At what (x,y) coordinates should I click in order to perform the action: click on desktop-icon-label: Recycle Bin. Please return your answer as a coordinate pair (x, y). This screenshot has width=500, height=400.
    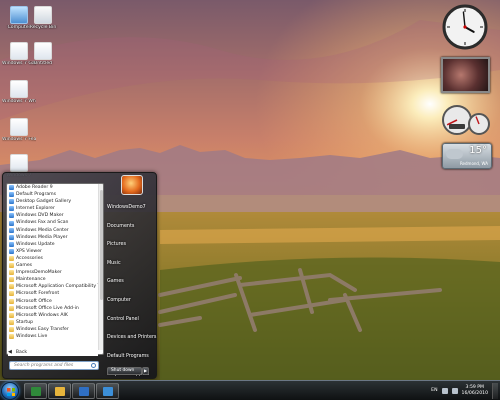
    Looking at the image, I should click on (43, 27).